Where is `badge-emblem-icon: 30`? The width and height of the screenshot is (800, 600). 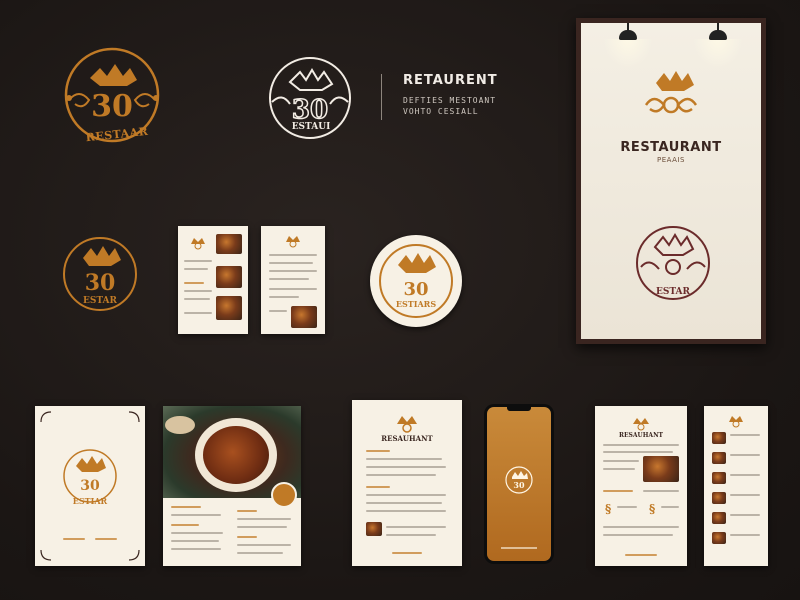
badge-emblem-icon: 30 is located at coordinates (416, 281).